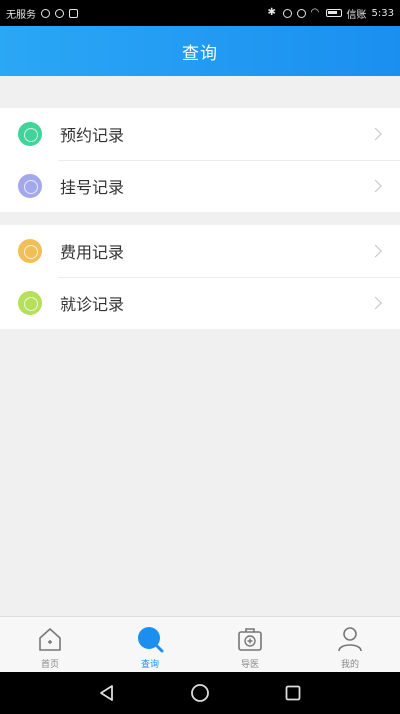 This screenshot has height=714, width=400. Describe the element at coordinates (200, 186) in the screenshot. I see `registration-record-item: 挂号记录` at that location.